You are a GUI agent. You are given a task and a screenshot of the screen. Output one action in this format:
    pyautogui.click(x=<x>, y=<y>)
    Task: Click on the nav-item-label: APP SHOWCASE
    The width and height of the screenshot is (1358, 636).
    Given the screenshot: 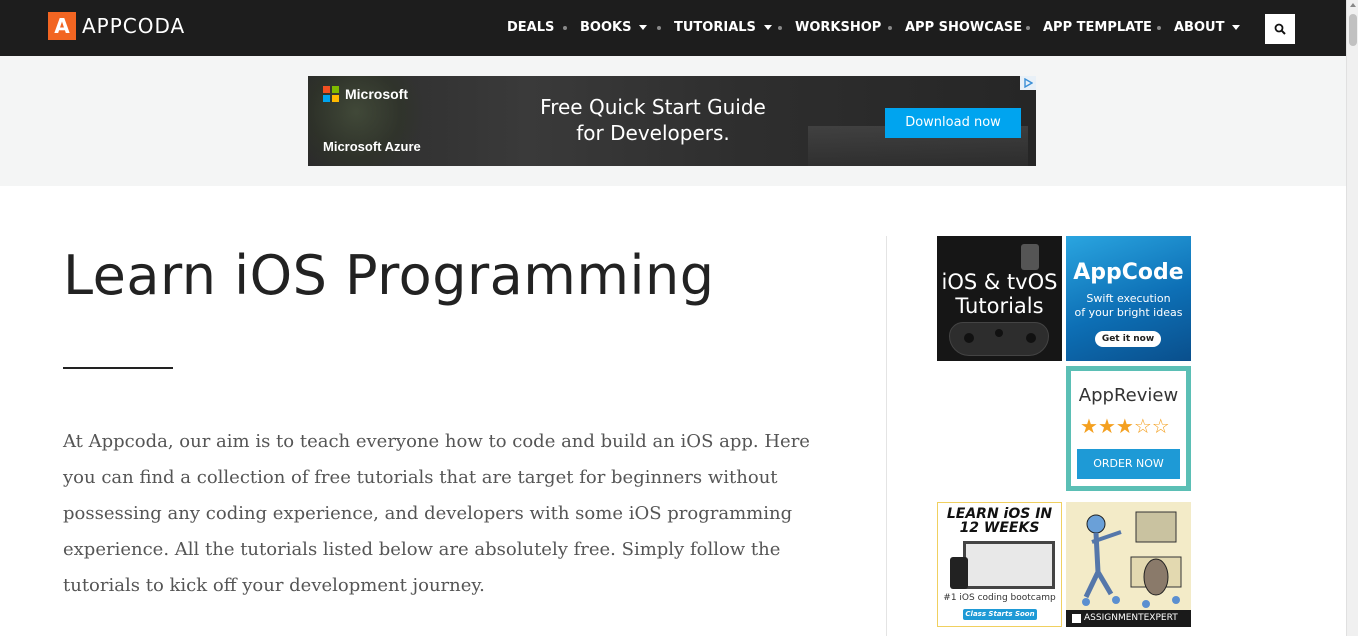 What is the action you would take?
    pyautogui.click(x=964, y=27)
    